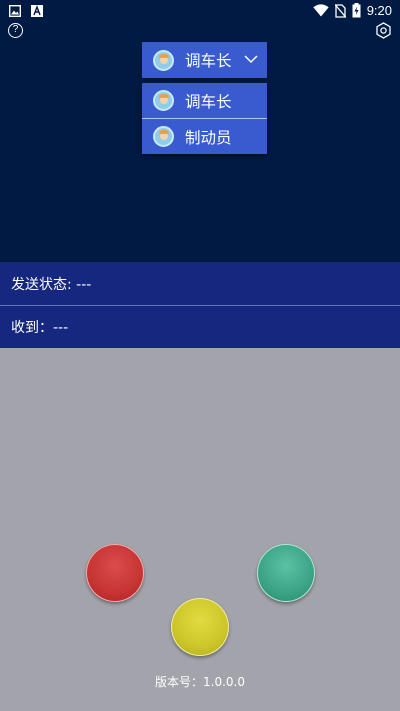 This screenshot has height=711, width=400. Describe the element at coordinates (200, 327) in the screenshot. I see `receive-status-row: 收到：---` at that location.